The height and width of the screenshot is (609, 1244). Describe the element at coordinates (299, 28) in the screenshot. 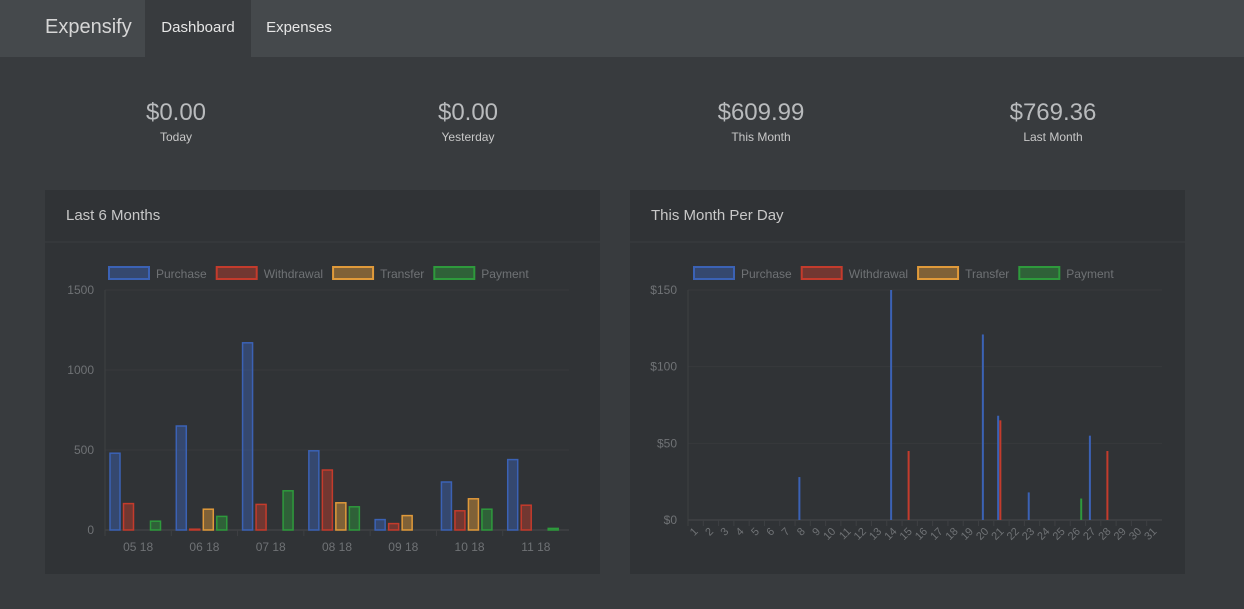

I see `tab-expenses: Expenses` at that location.